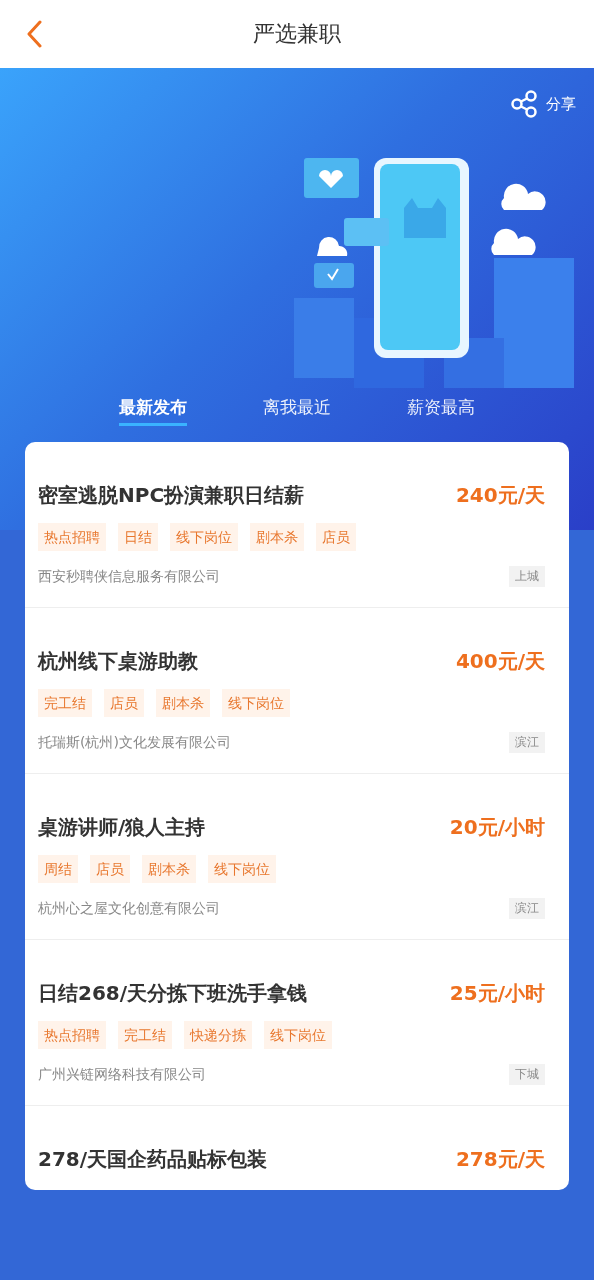  What do you see at coordinates (497, 827) in the screenshot?
I see `salary: 20元/小时` at bounding box center [497, 827].